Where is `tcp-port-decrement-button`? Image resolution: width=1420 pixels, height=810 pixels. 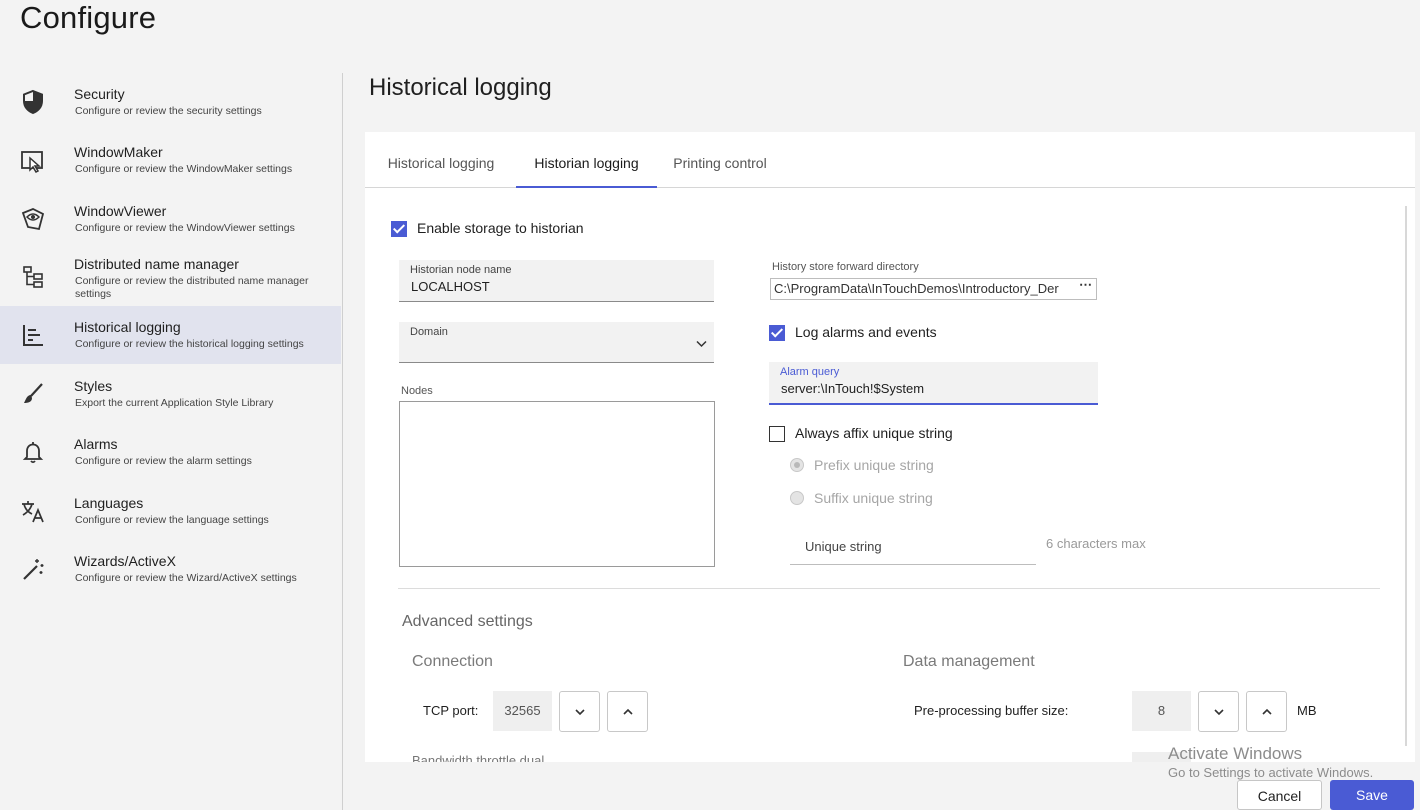
tcp-port-decrement-button is located at coordinates (579, 711).